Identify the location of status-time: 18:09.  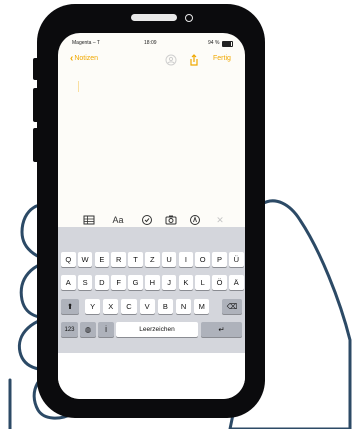
(150, 43).